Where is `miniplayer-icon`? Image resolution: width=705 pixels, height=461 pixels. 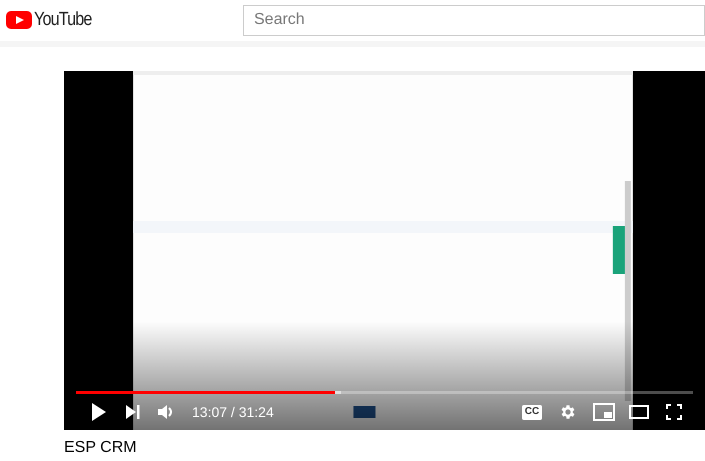
miniplayer-icon is located at coordinates (604, 412).